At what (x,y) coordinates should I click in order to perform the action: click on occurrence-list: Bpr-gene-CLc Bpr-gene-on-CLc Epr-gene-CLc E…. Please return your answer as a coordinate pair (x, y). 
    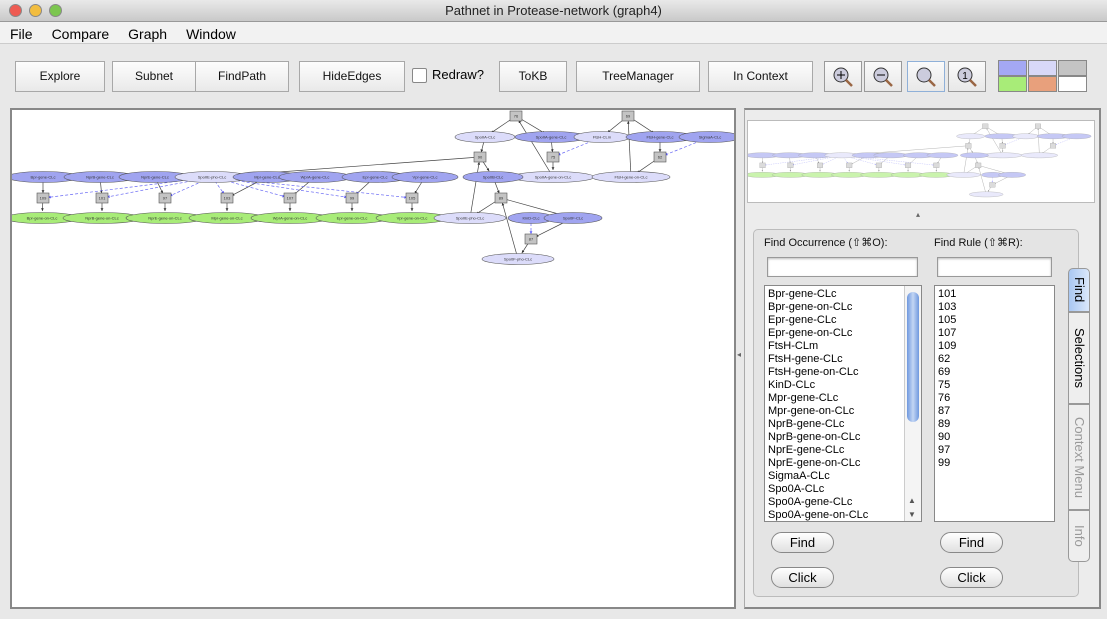
    Looking at the image, I should click on (843, 403).